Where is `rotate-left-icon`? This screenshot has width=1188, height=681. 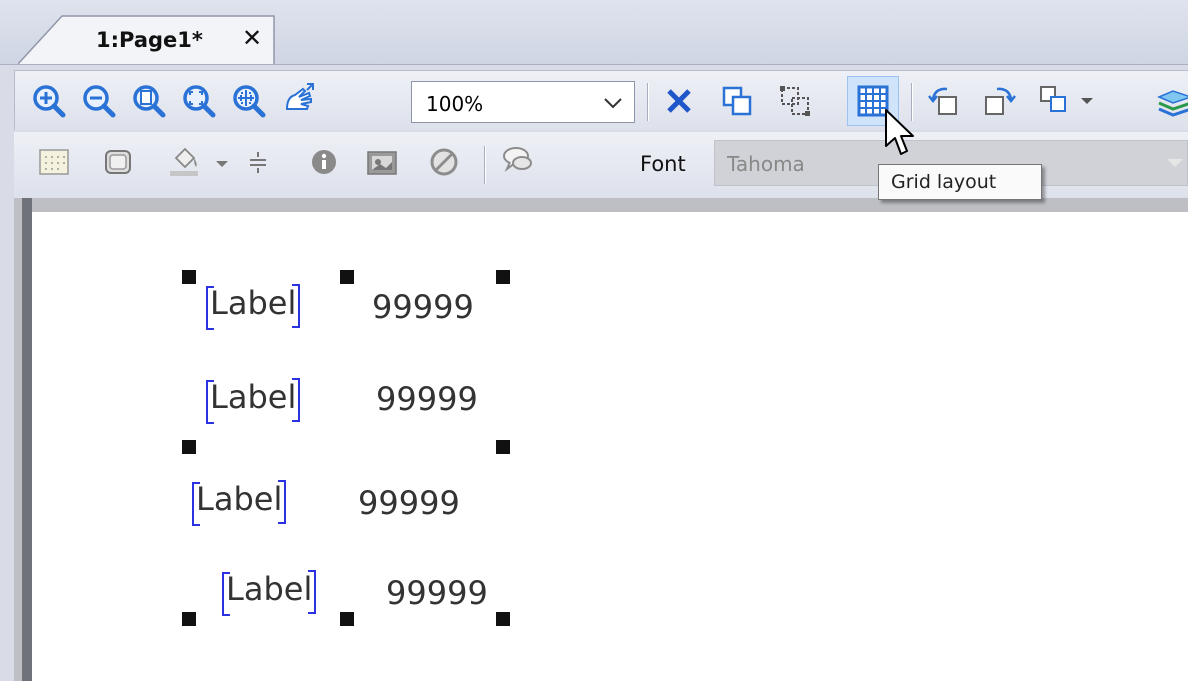 rotate-left-icon is located at coordinates (945, 101).